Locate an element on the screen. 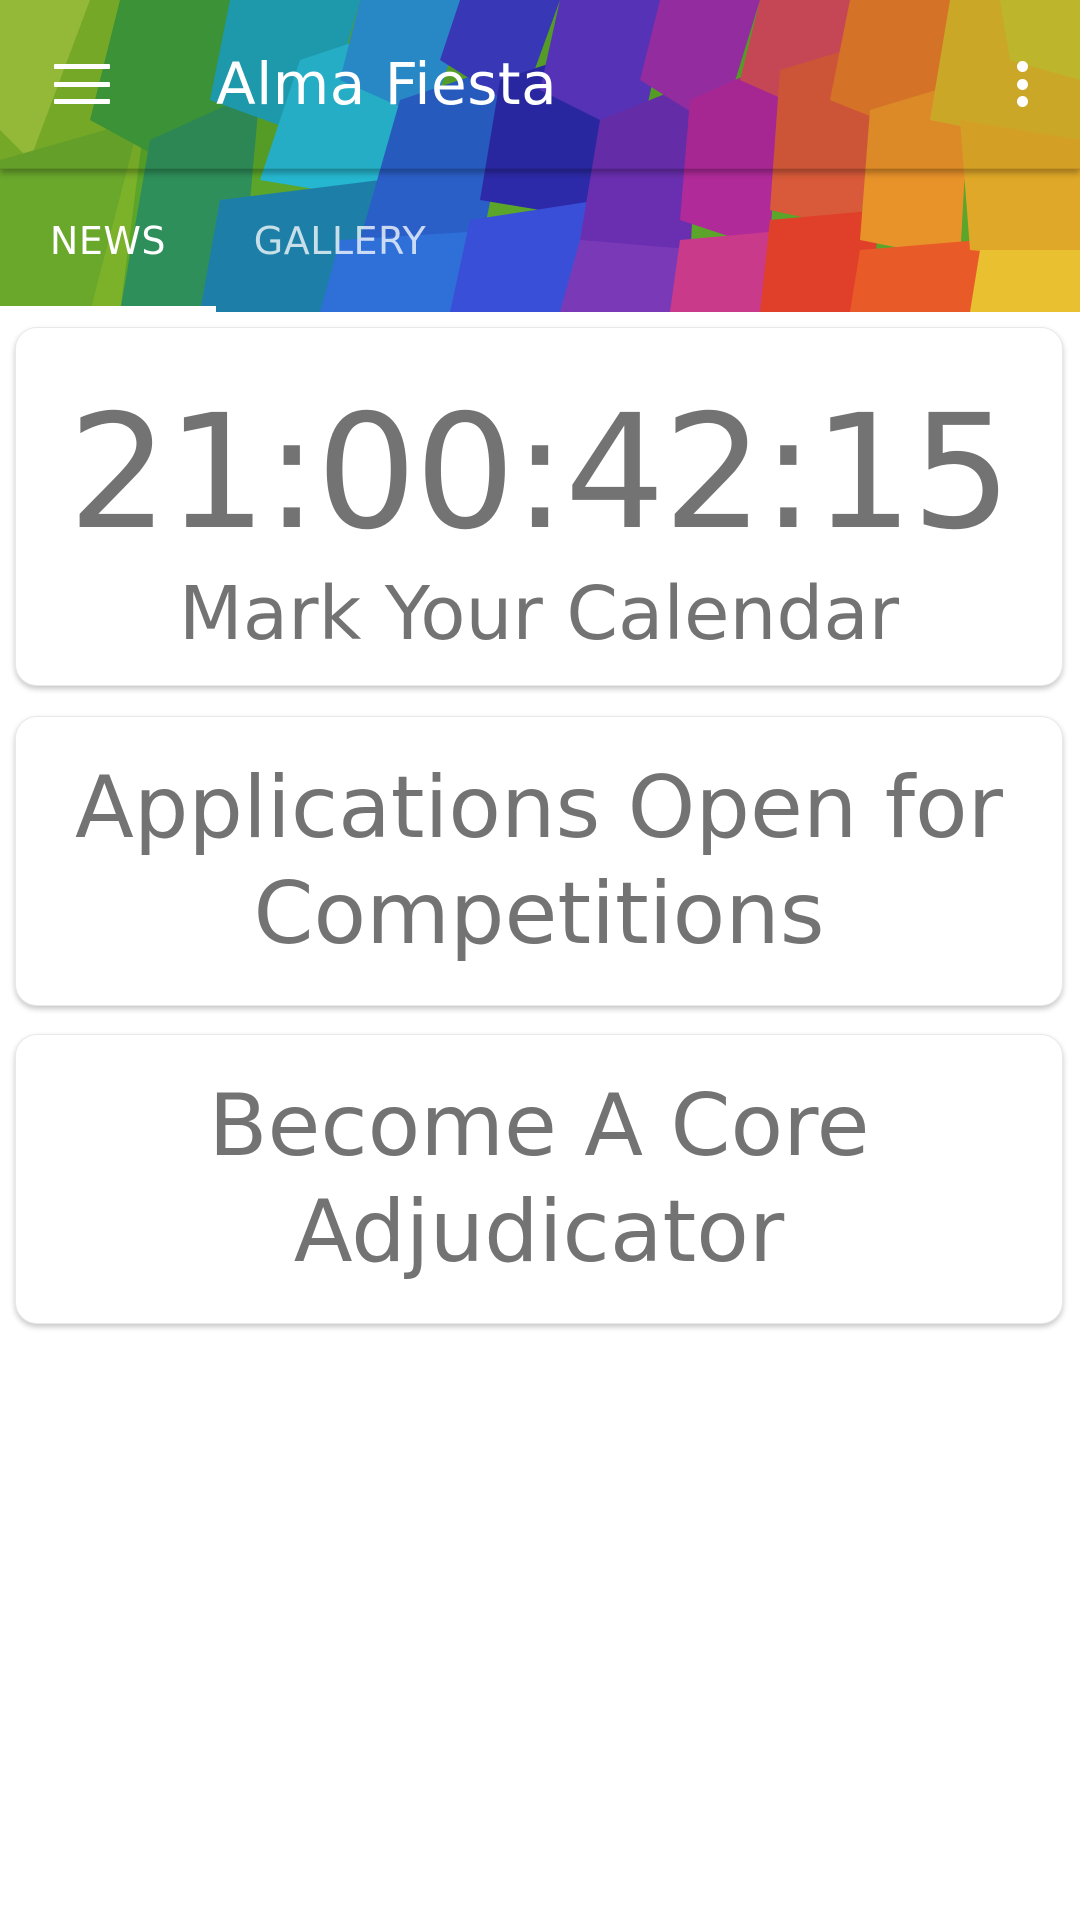 The height and width of the screenshot is (1920, 1080). countdown-timer: 21:00:42:15 is located at coordinates (540, 473).